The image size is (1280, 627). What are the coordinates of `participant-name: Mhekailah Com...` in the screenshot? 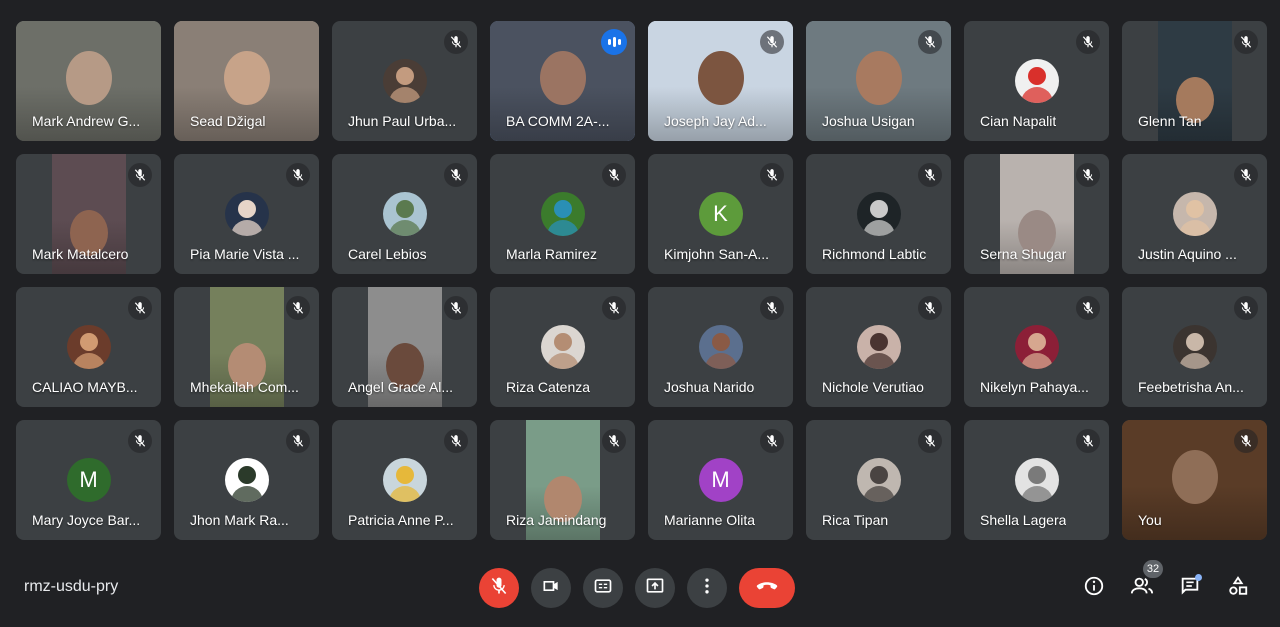 It's located at (244, 387).